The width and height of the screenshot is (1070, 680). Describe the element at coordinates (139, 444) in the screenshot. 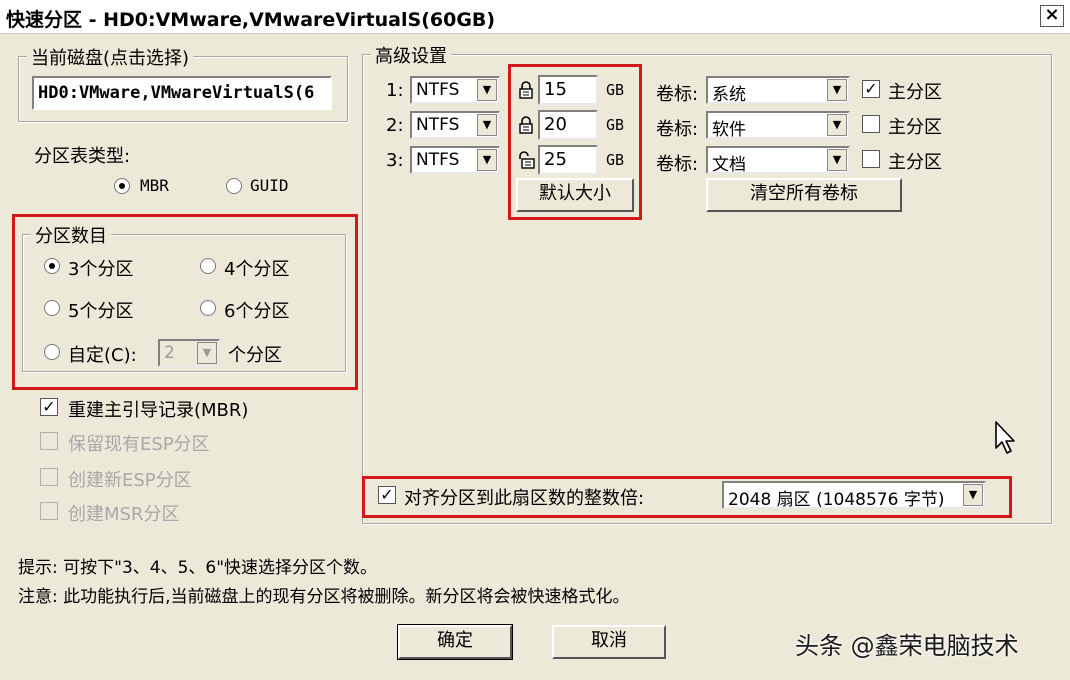

I see `keep-esp-label: 保留现有ESP分区` at that location.